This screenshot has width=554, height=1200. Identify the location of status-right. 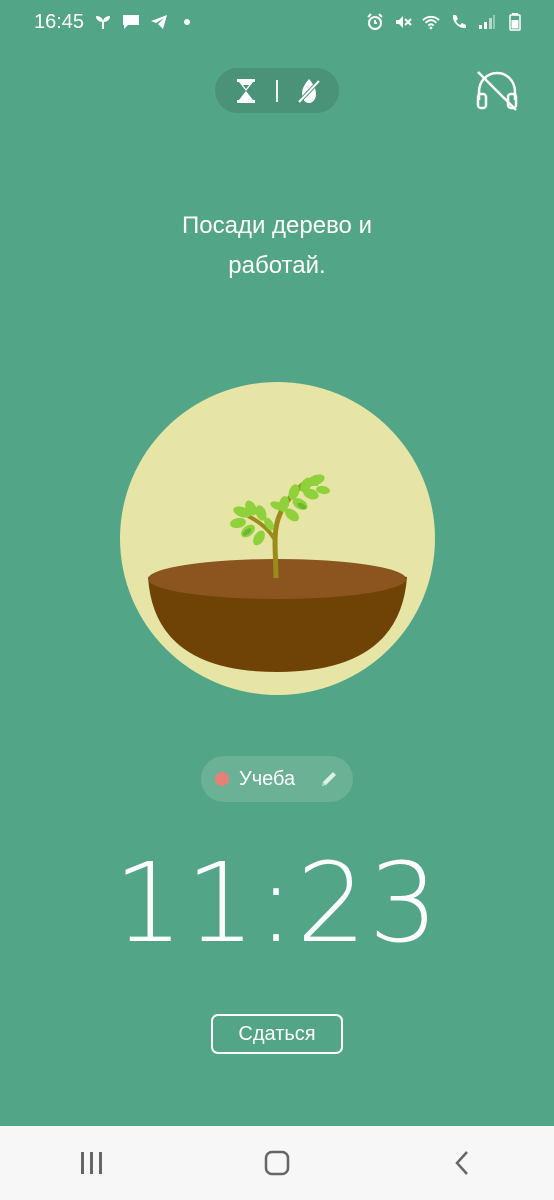
(445, 22).